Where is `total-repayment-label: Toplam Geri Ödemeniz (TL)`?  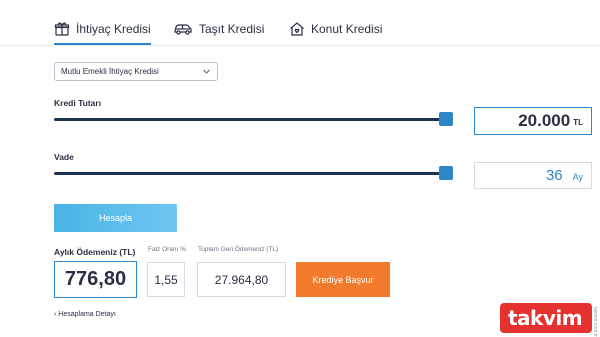 total-repayment-label: Toplam Geri Ödemeniz (TL) is located at coordinates (238, 249).